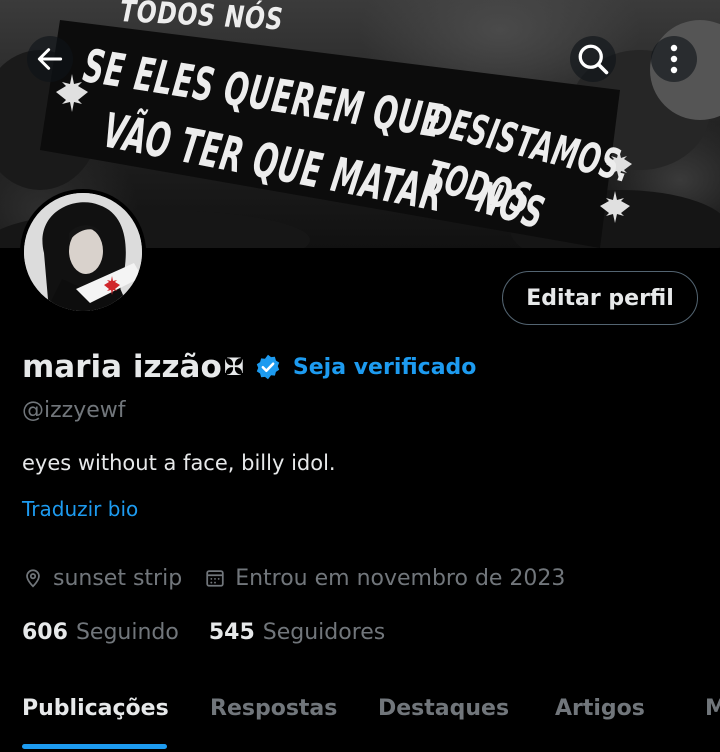  I want to click on followers-count: 545, so click(231, 632).